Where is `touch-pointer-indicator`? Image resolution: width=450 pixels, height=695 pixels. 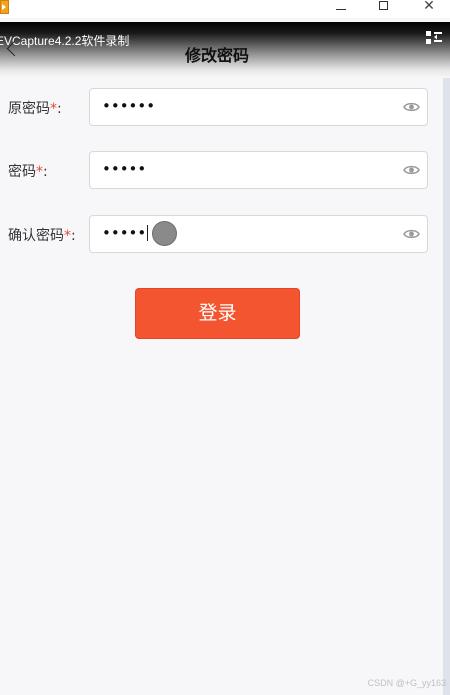 touch-pointer-indicator is located at coordinates (164, 233).